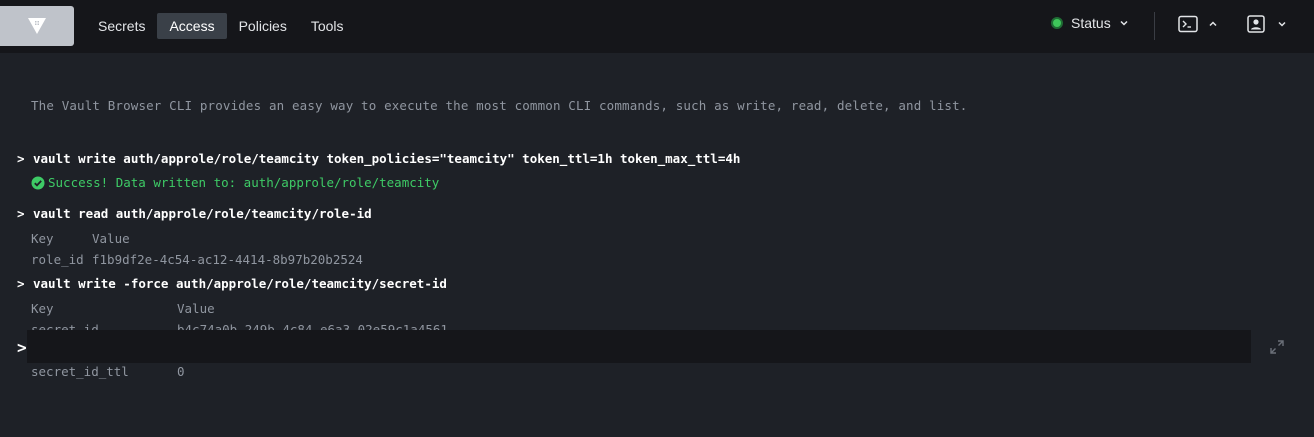  I want to click on main-nav: Secrets Access Policies Tools, so click(221, 26).